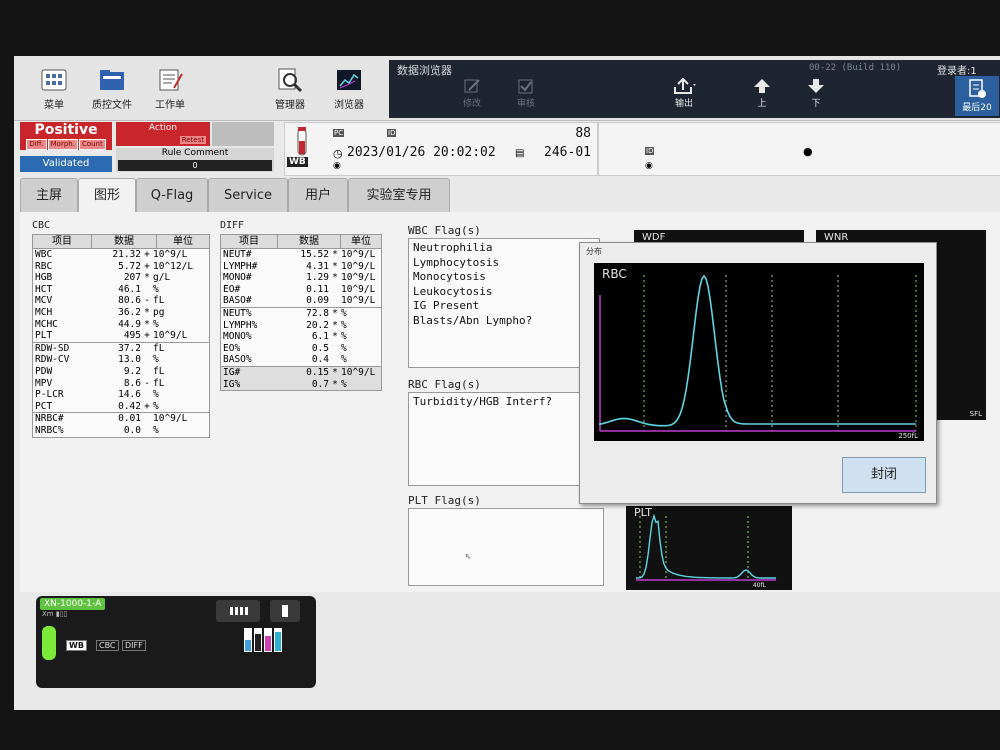 This screenshot has height=750, width=1000. I want to click on down-button: 下, so click(816, 97).